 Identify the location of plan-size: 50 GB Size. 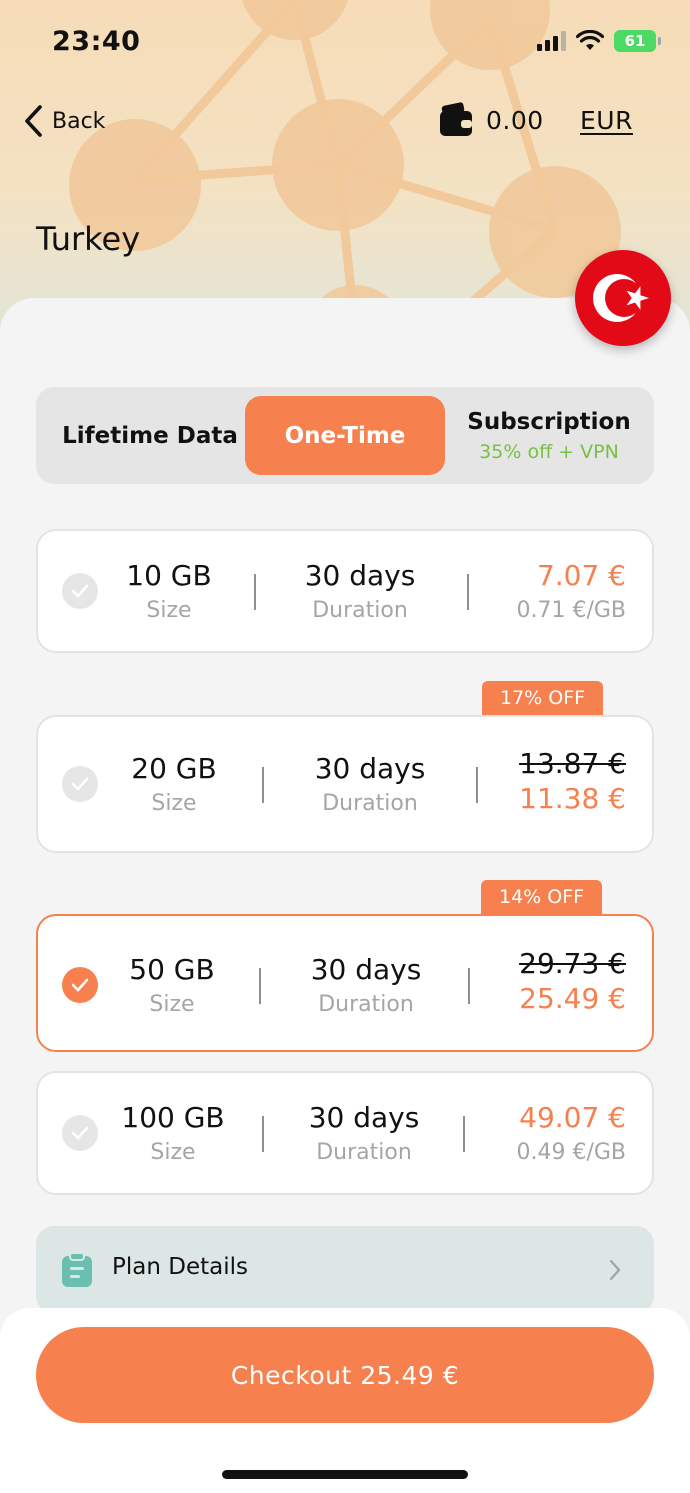
(172, 985).